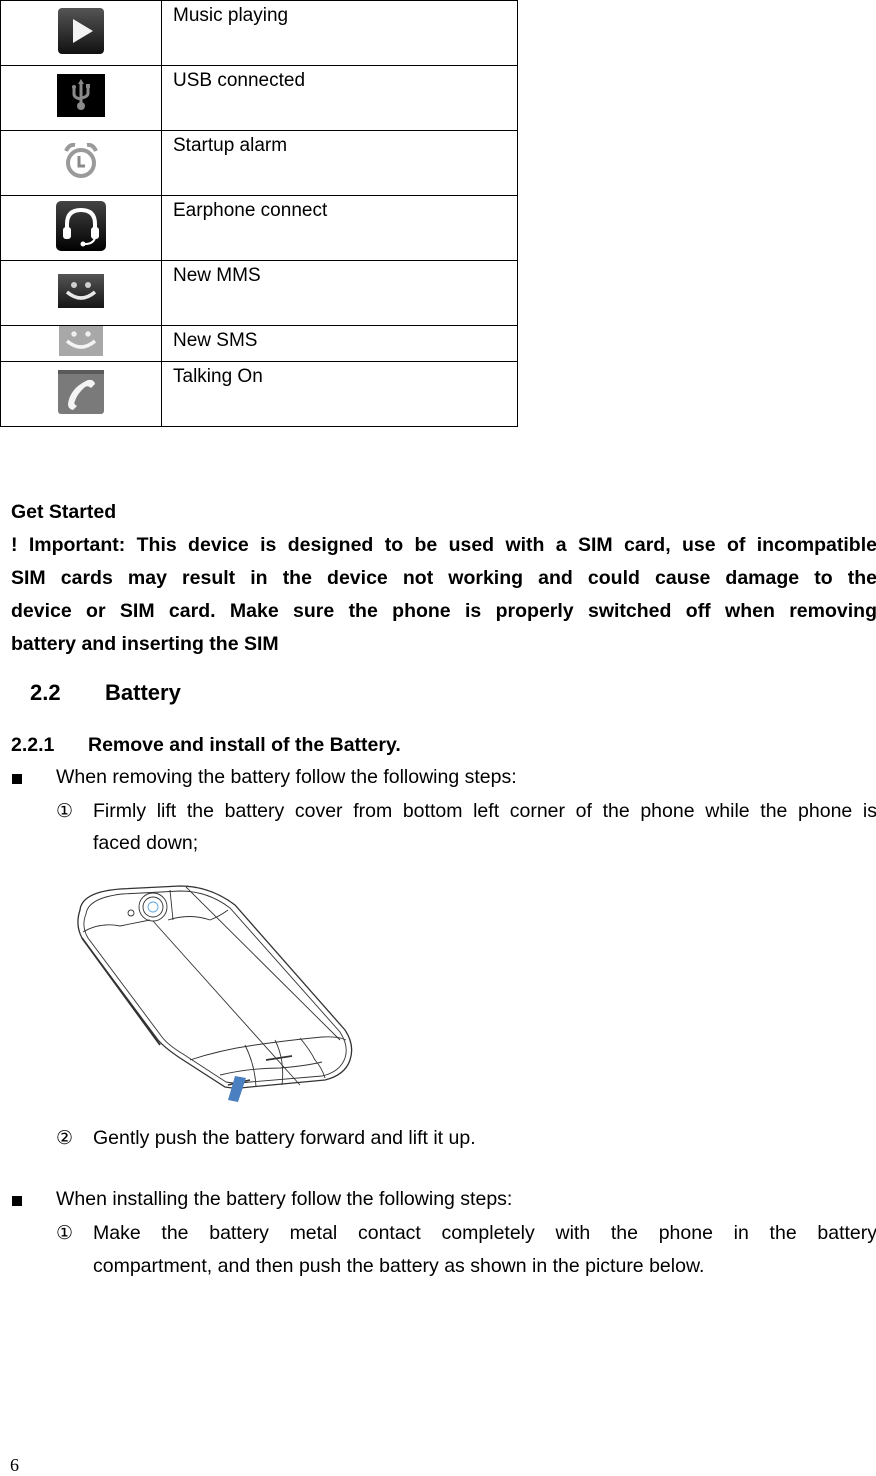 The height and width of the screenshot is (1476, 876). I want to click on icon-label: New MMS, so click(339, 293).